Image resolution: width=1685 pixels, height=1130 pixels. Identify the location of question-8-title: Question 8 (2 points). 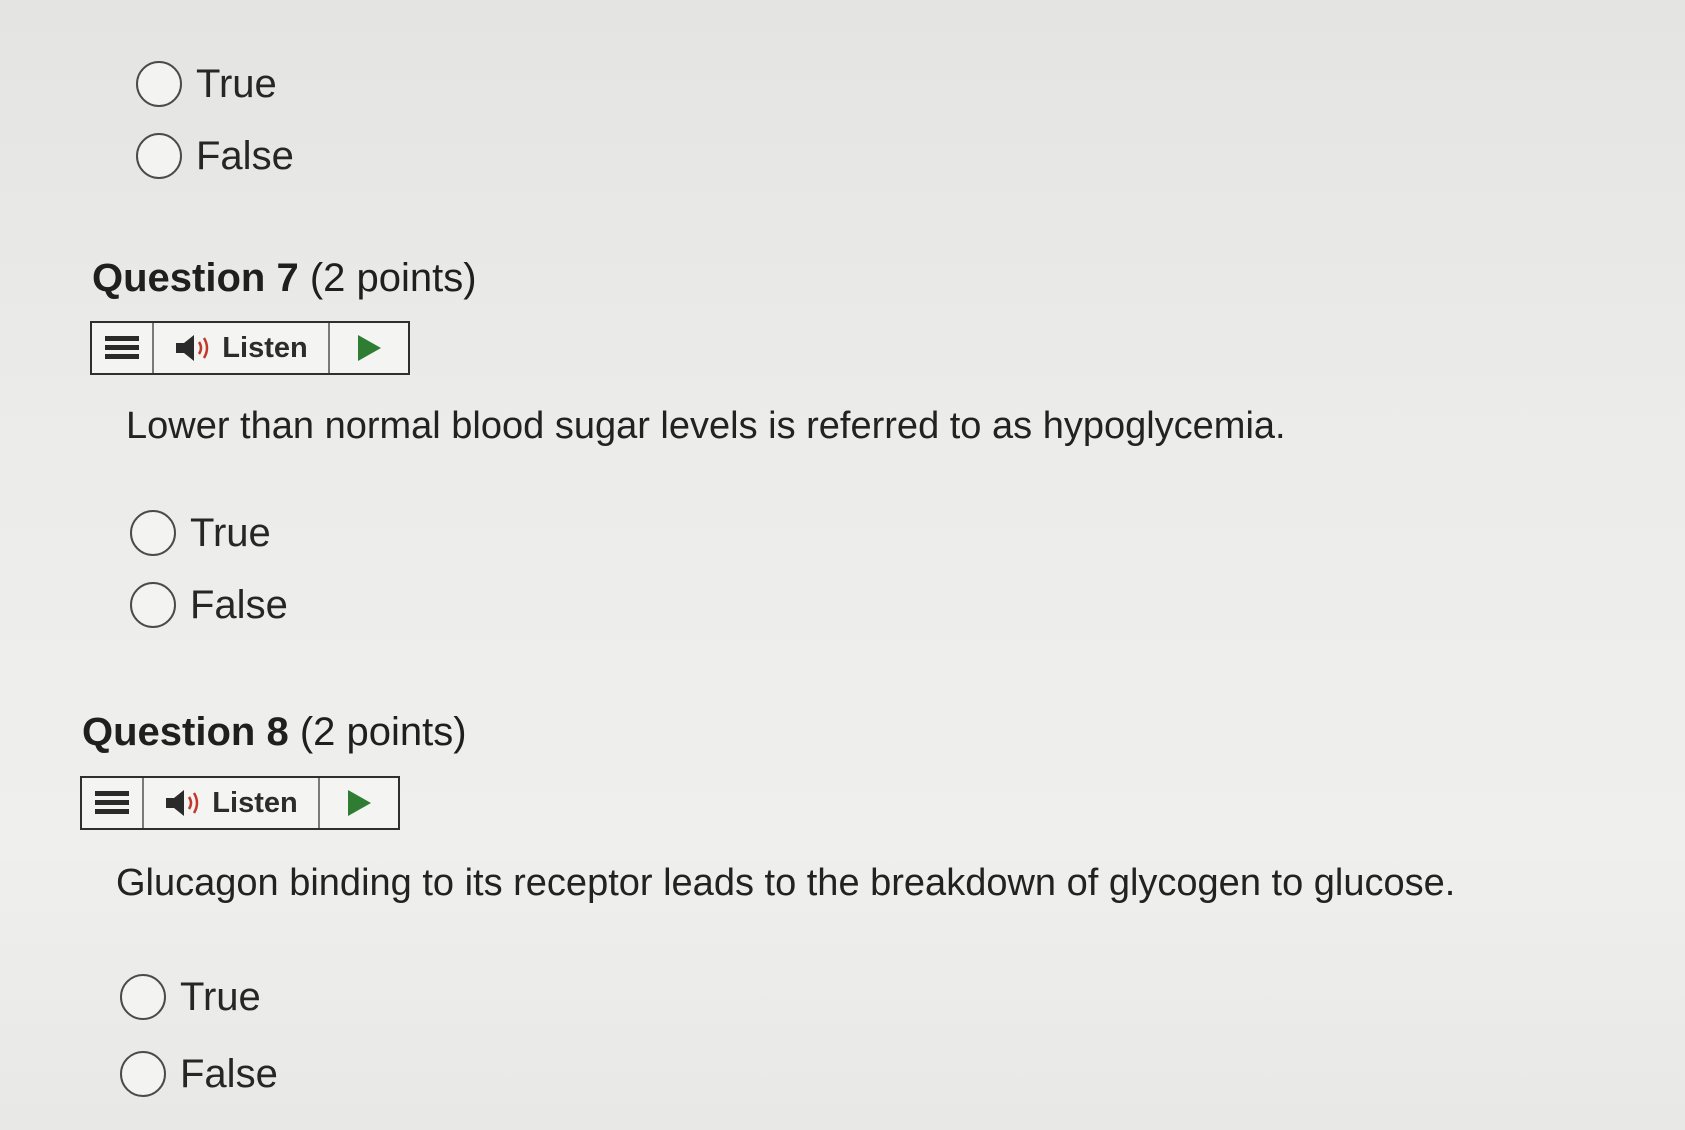
(274, 732).